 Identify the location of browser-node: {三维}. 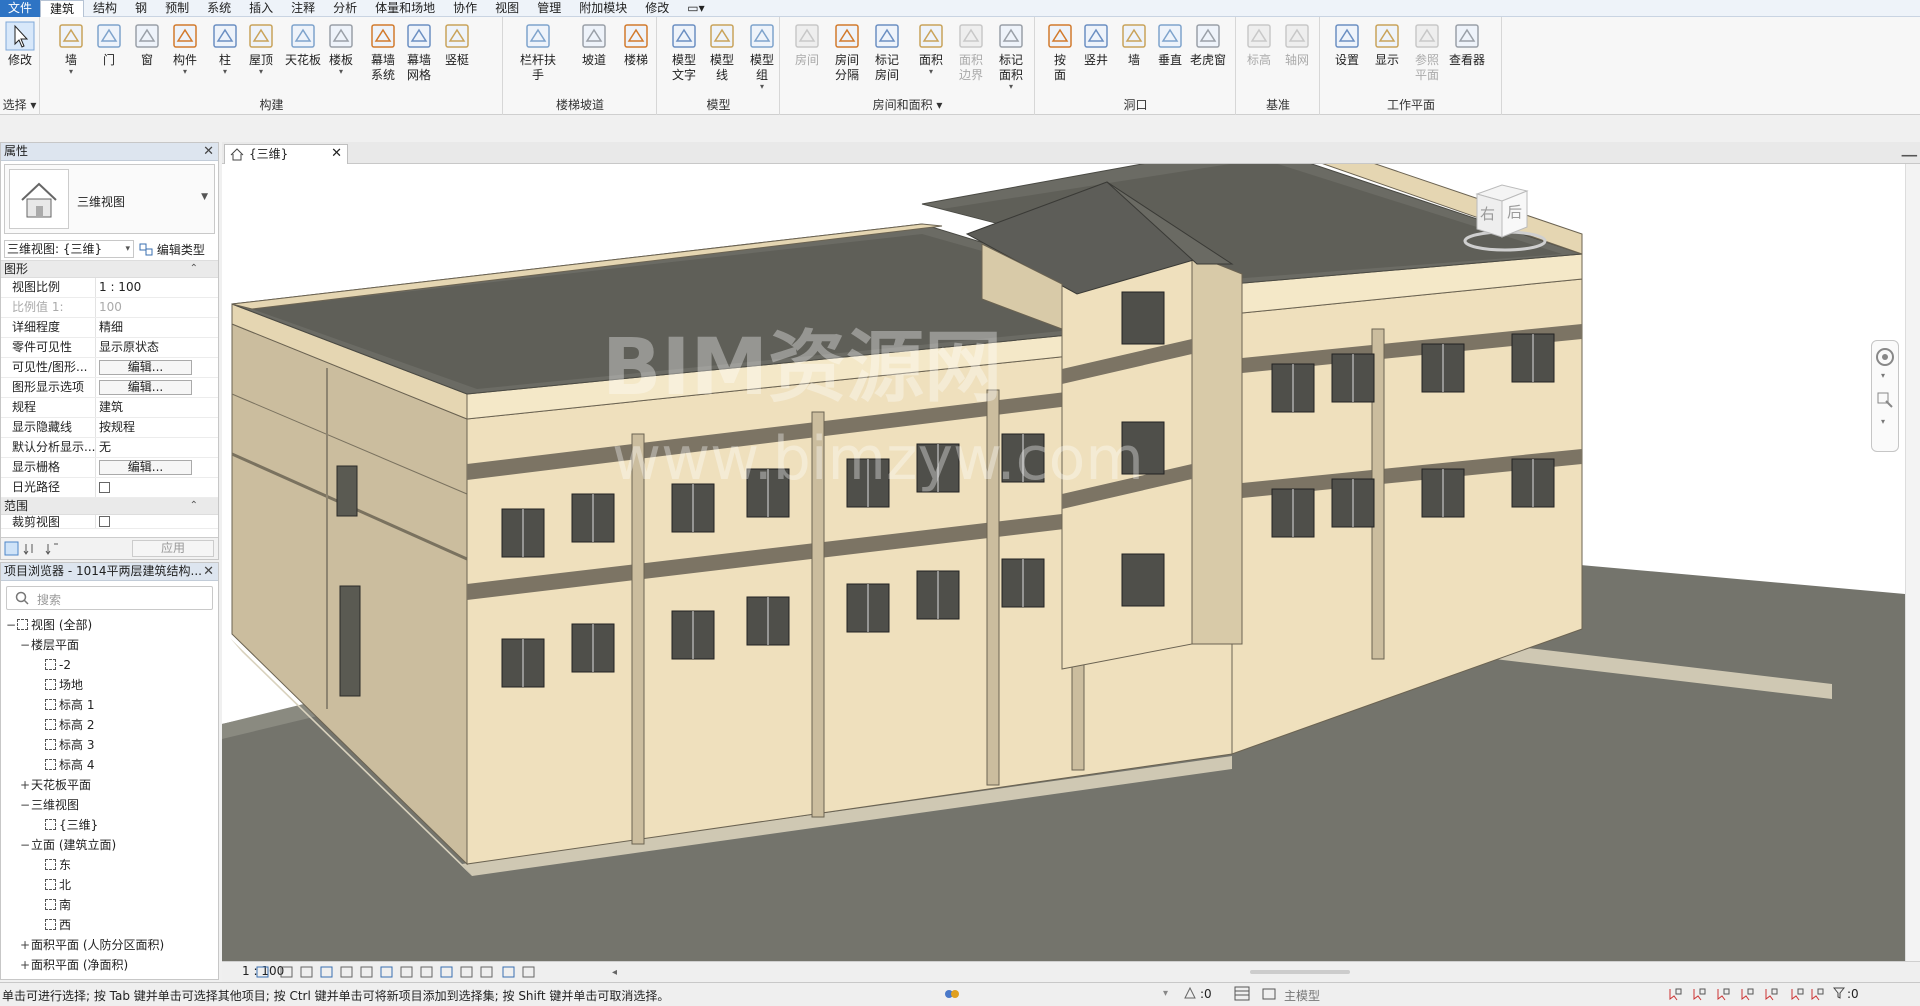
(109, 825).